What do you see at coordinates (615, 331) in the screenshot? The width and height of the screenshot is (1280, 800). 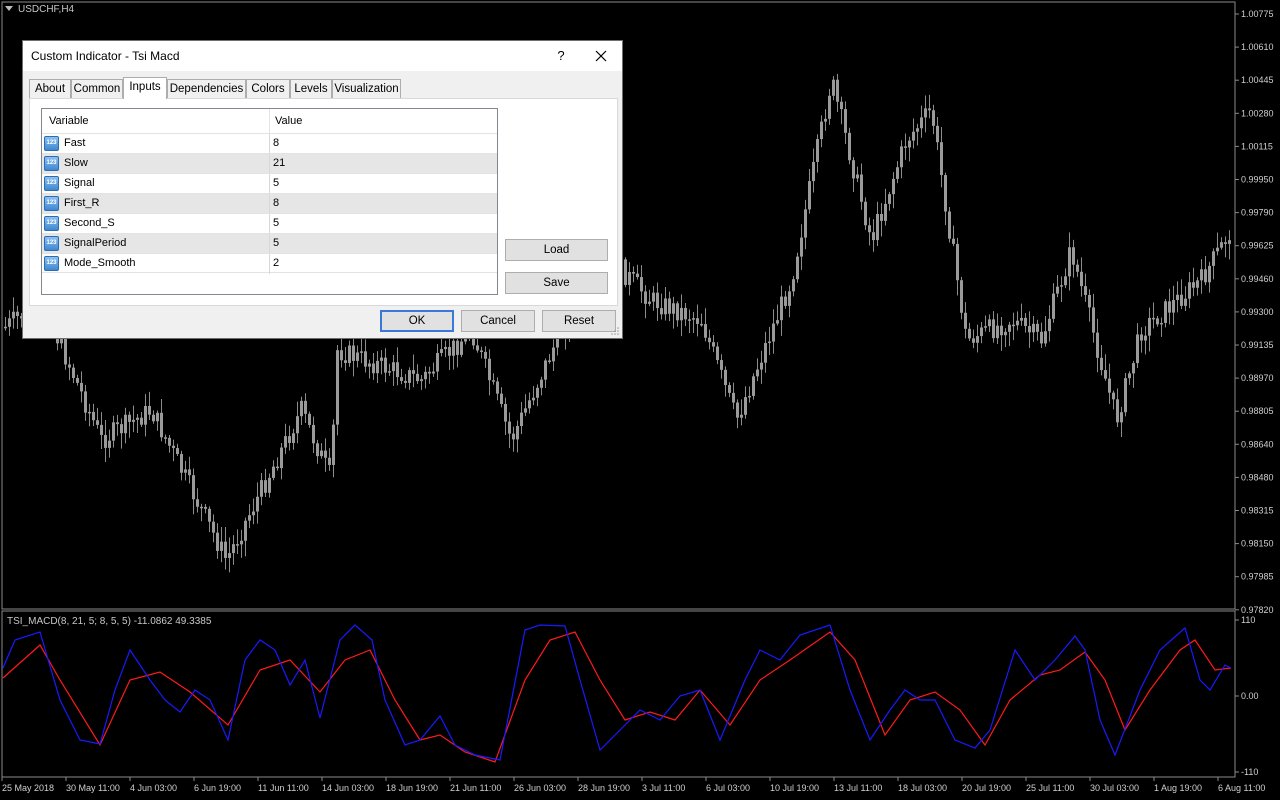 I see `resize-grip-icon` at bounding box center [615, 331].